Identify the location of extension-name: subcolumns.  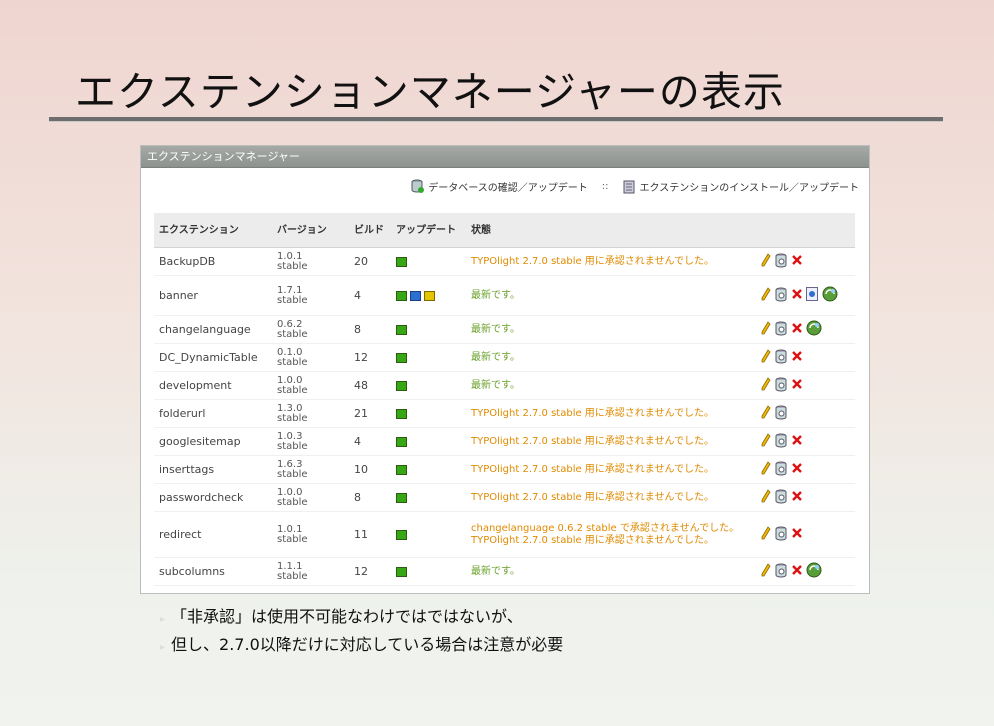
(213, 571).